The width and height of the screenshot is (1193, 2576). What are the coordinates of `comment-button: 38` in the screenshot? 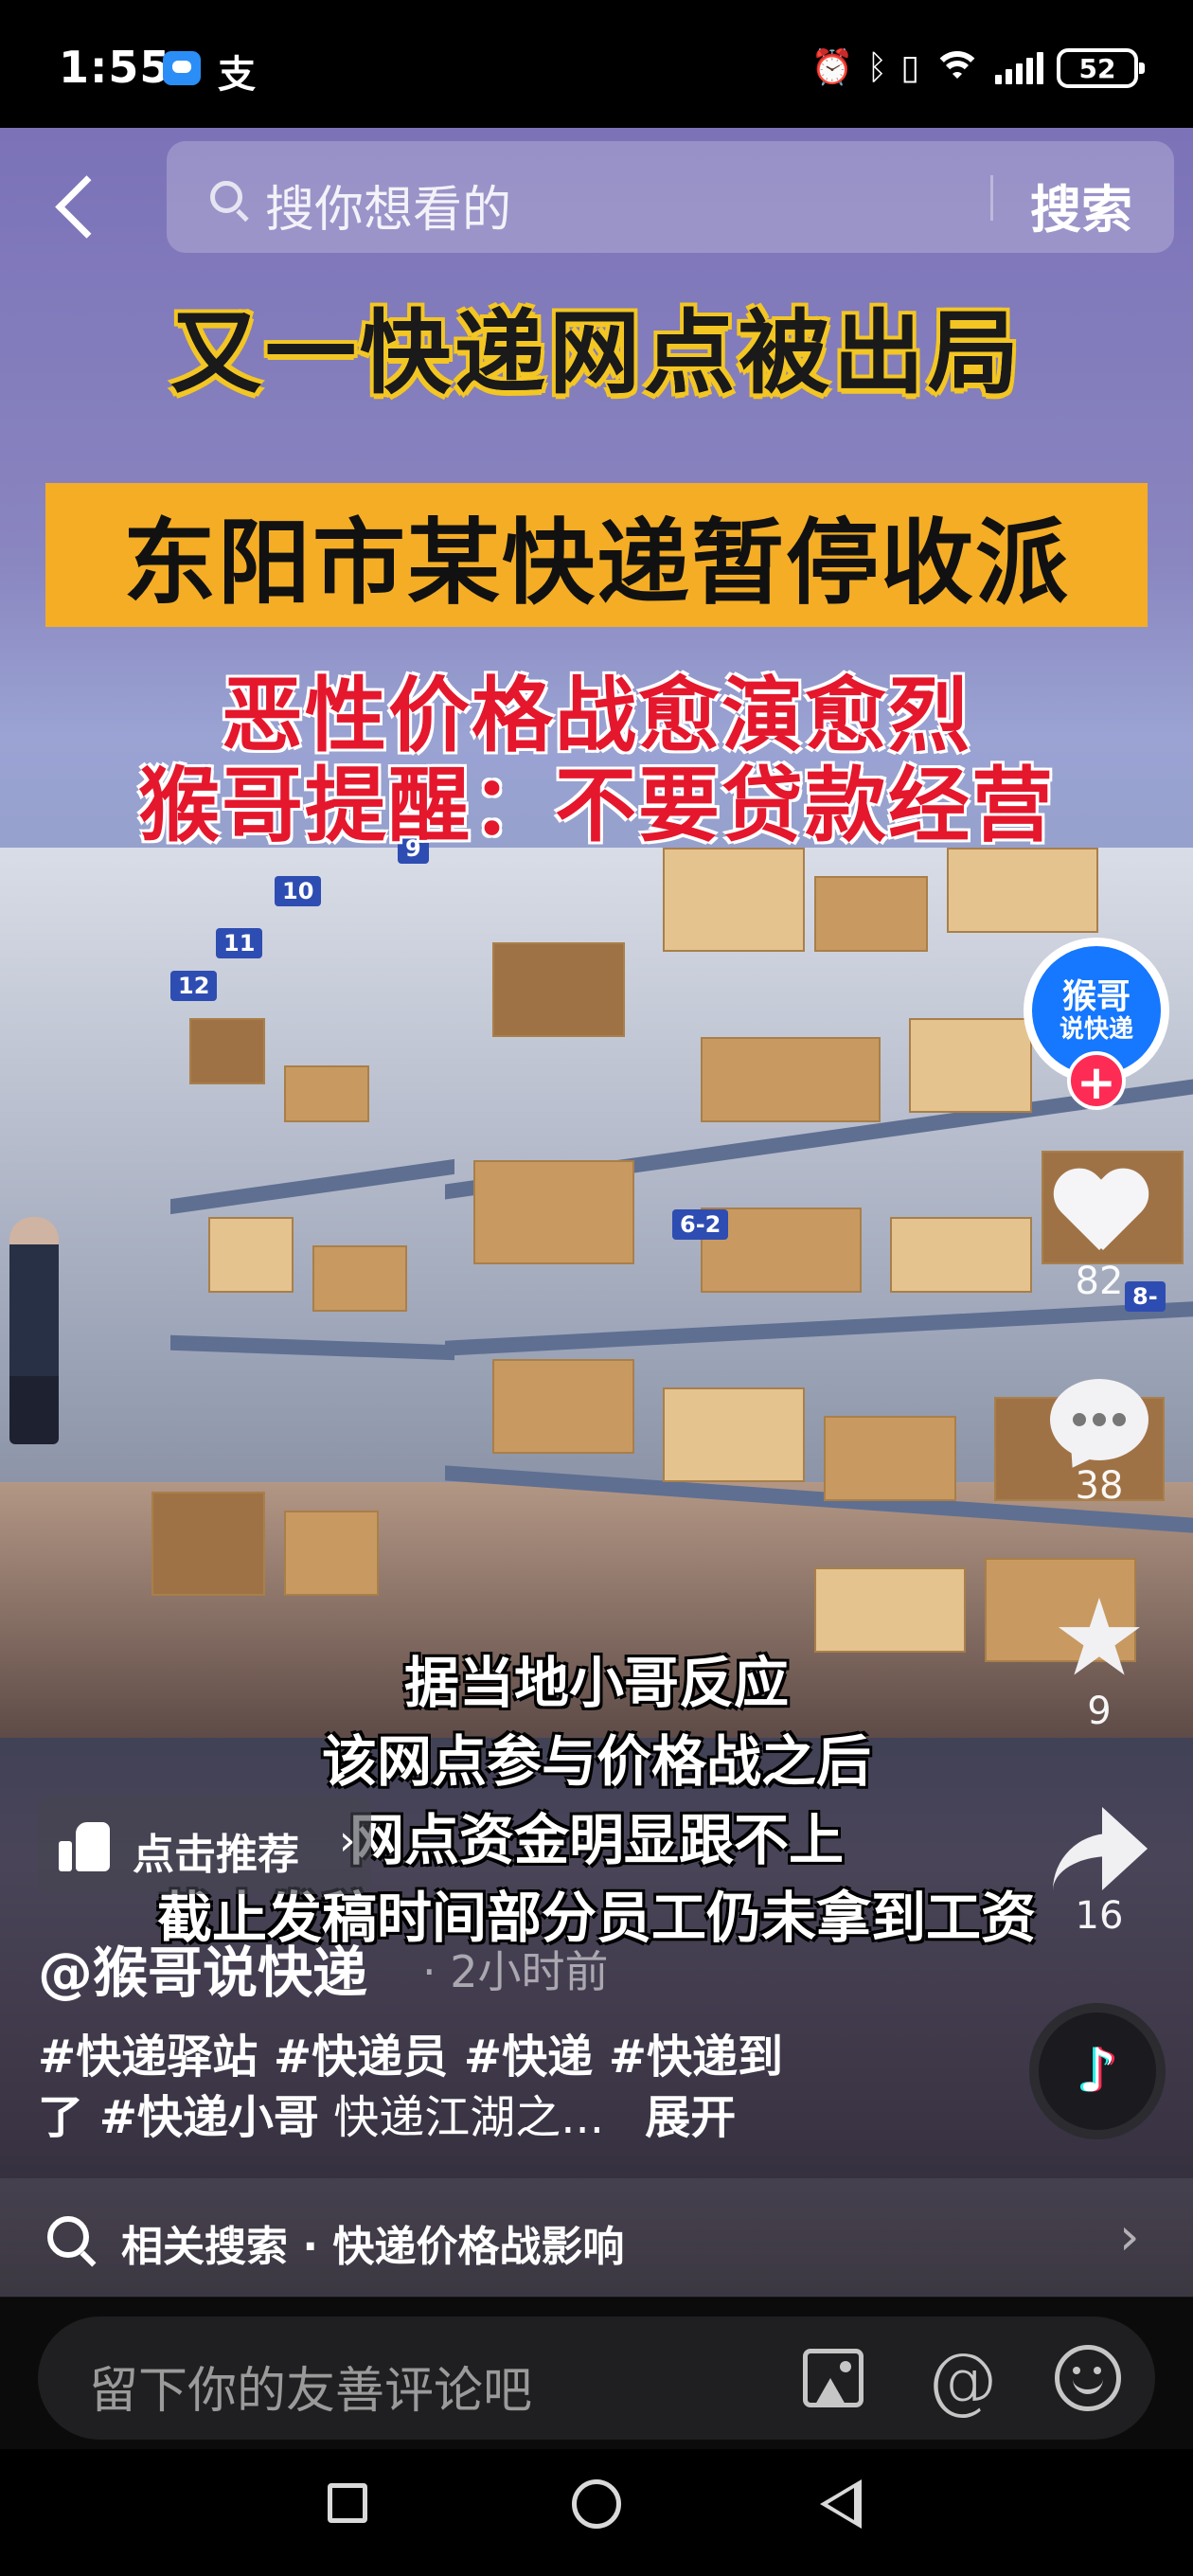 It's located at (1099, 1443).